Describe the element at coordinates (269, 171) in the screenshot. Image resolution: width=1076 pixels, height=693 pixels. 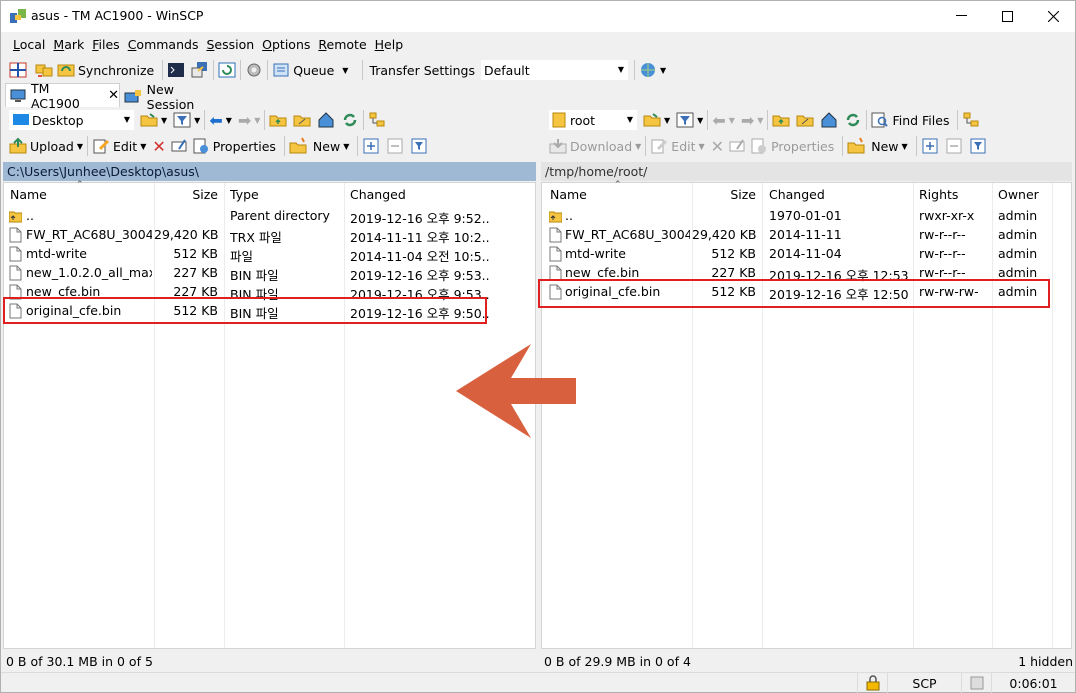
I see `left-path-bar: C:\Users\Junhee\Desktop\asus\` at that location.